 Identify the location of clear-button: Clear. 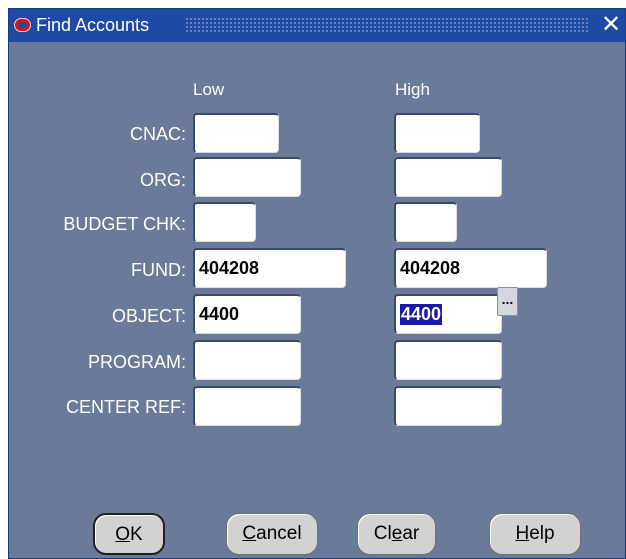
(396, 534).